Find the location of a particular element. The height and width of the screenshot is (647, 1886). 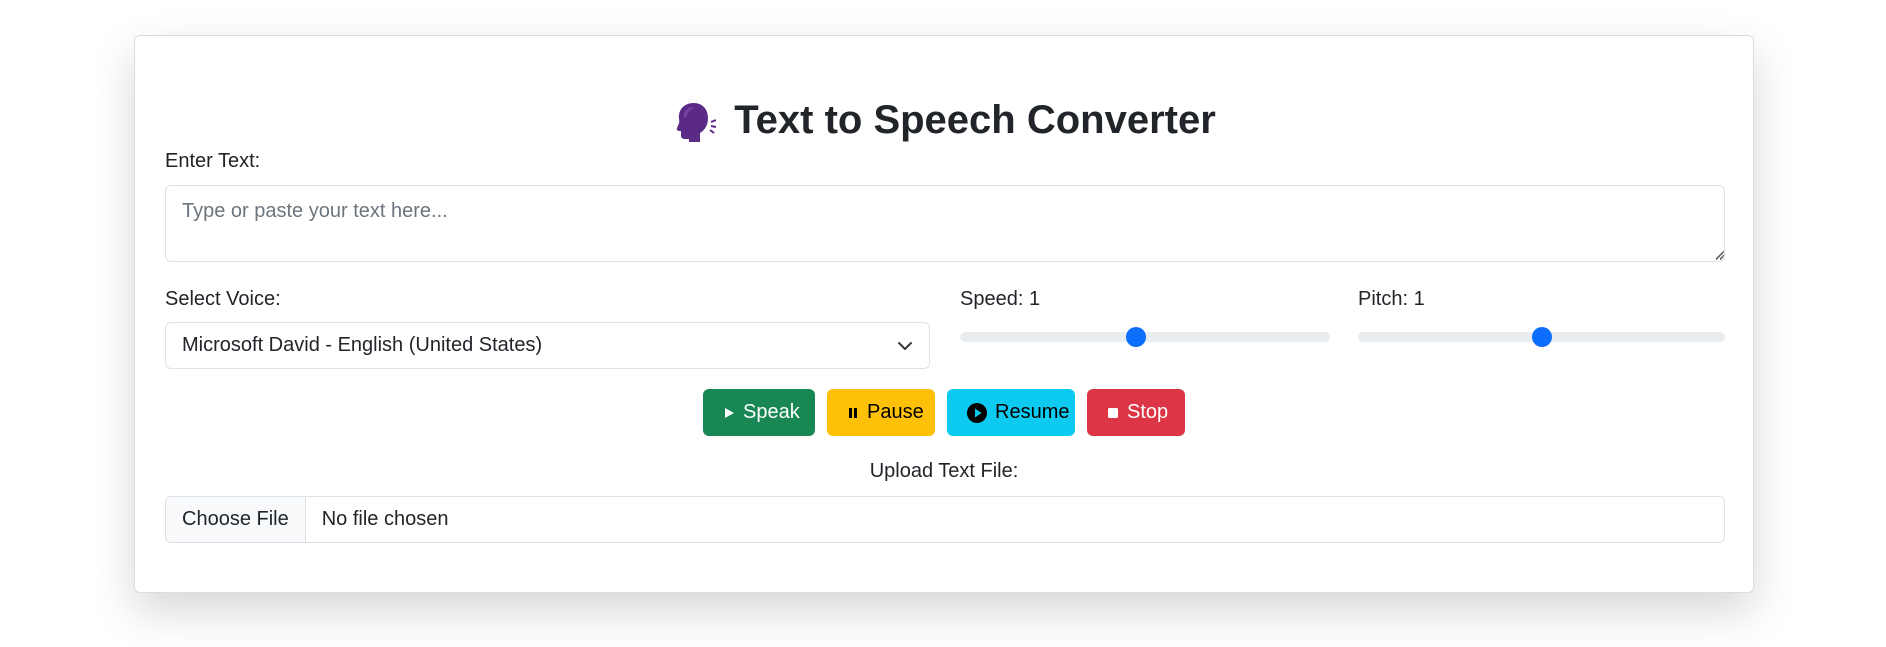

resize-handle-icon is located at coordinates (1719, 254).